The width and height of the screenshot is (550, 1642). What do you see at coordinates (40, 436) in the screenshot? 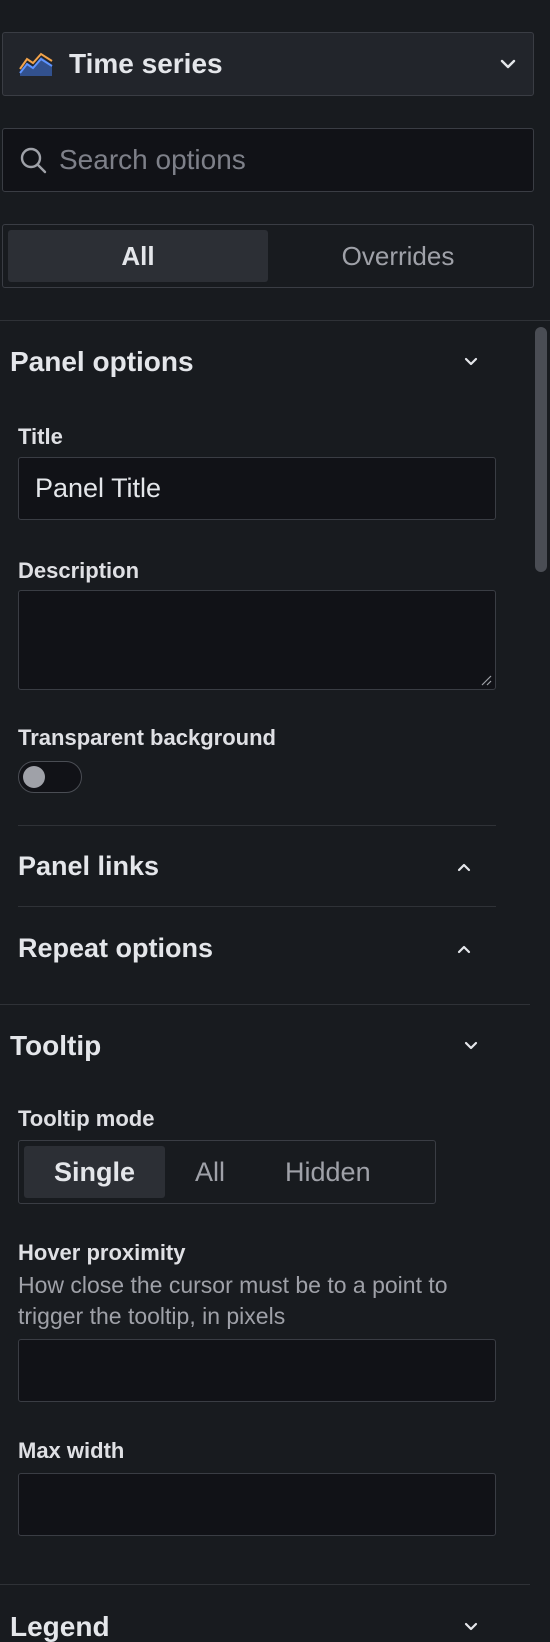
I see `title-field-label: Title` at bounding box center [40, 436].